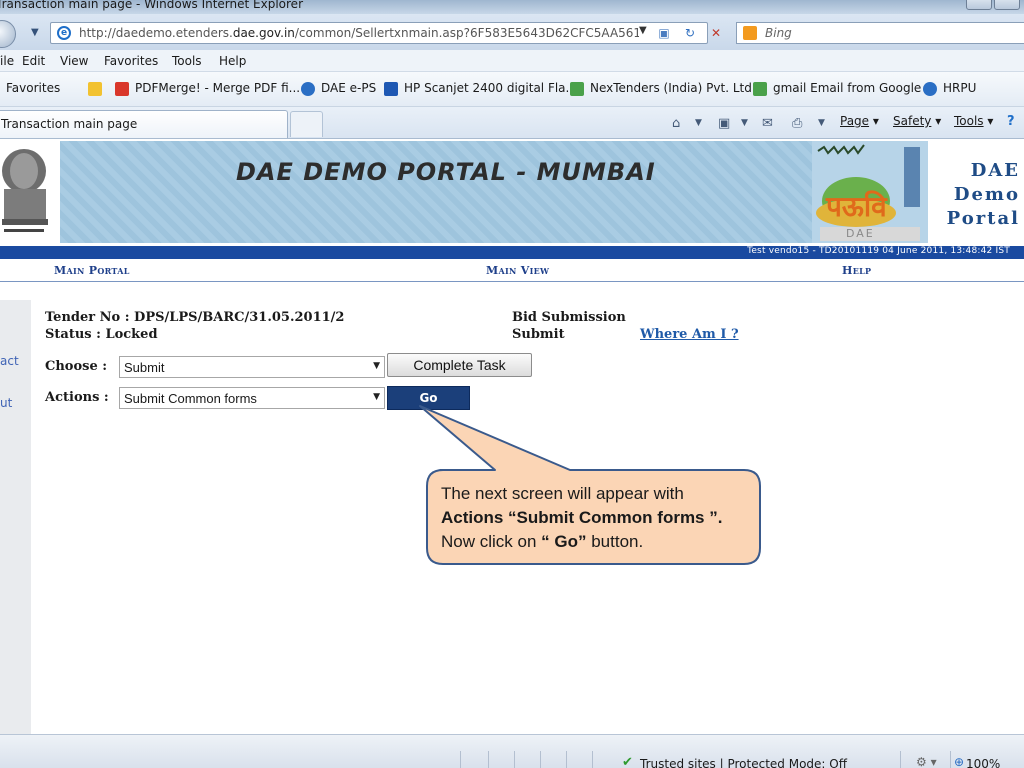 The height and width of the screenshot is (768, 1024). Describe the element at coordinates (187, 61) in the screenshot. I see `menu-tools: Tools` at that location.